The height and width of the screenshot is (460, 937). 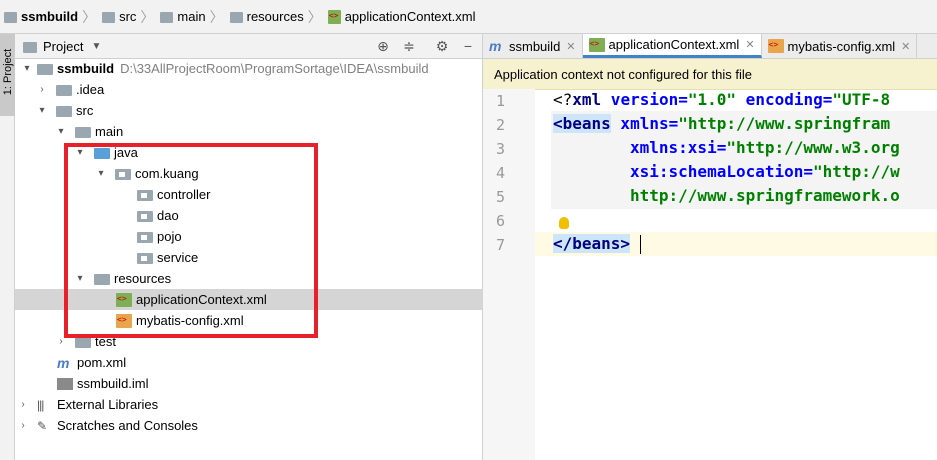 I want to click on code-token: xmlns:xsi=, so click(x=678, y=147).